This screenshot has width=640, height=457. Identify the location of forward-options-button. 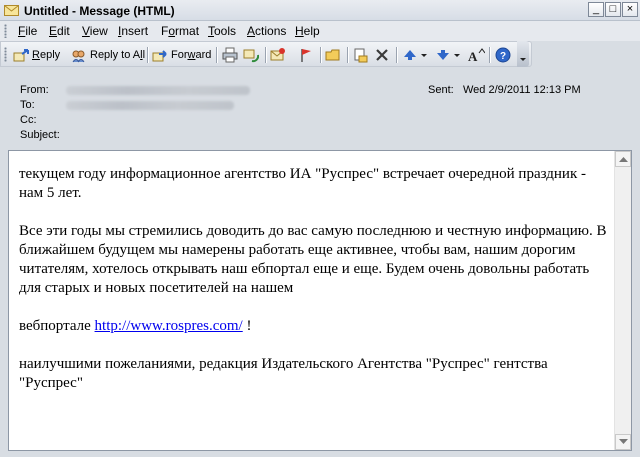
(278, 55).